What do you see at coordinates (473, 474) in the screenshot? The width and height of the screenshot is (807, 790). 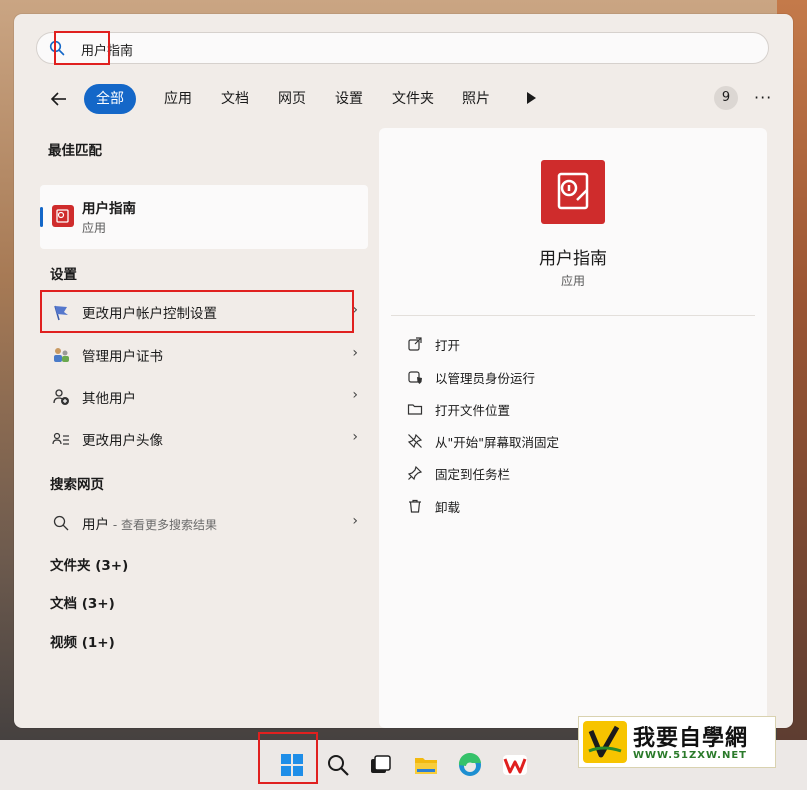 I see `action-label: 固定到任务栏` at bounding box center [473, 474].